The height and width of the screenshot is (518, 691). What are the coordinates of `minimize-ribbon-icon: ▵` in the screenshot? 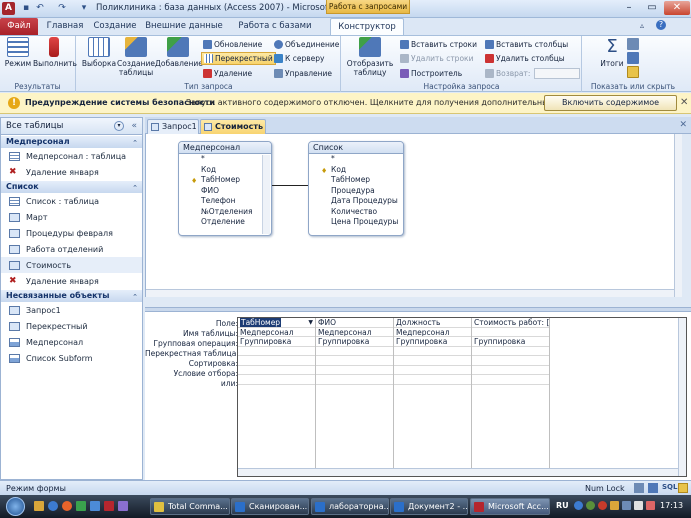 It's located at (642, 25).